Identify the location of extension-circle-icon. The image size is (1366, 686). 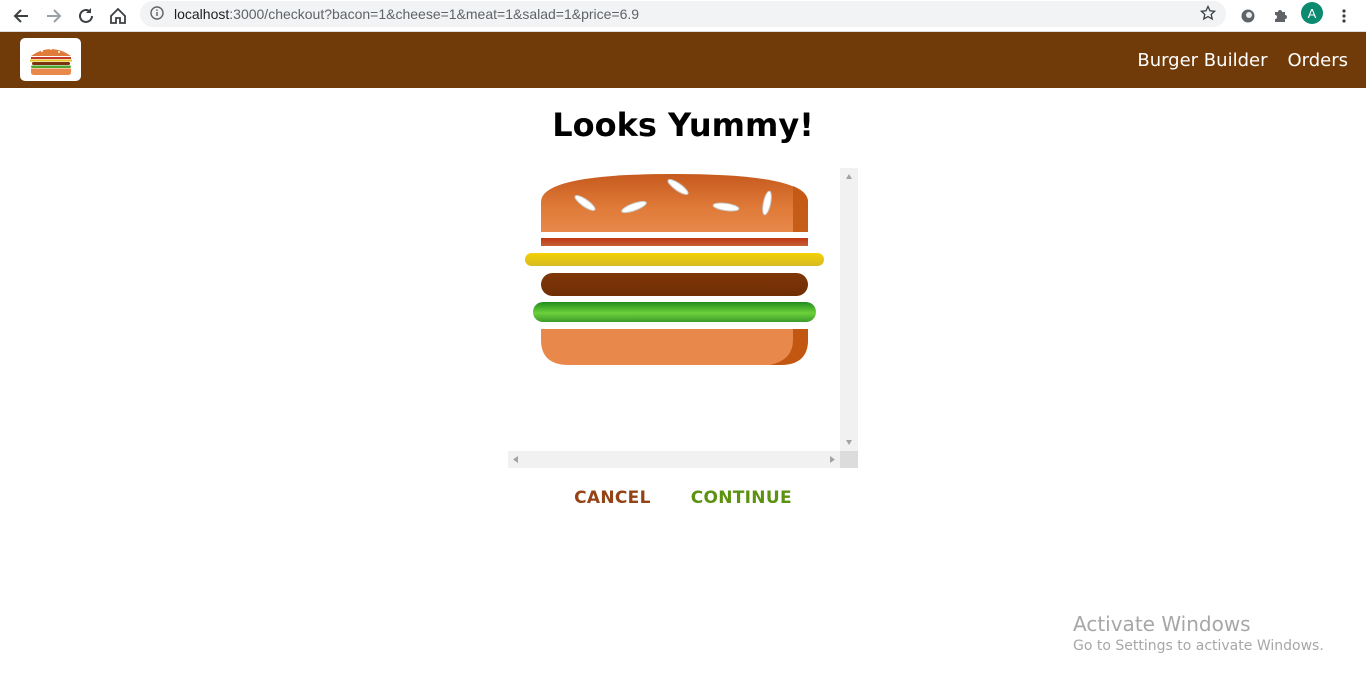
(1248, 16).